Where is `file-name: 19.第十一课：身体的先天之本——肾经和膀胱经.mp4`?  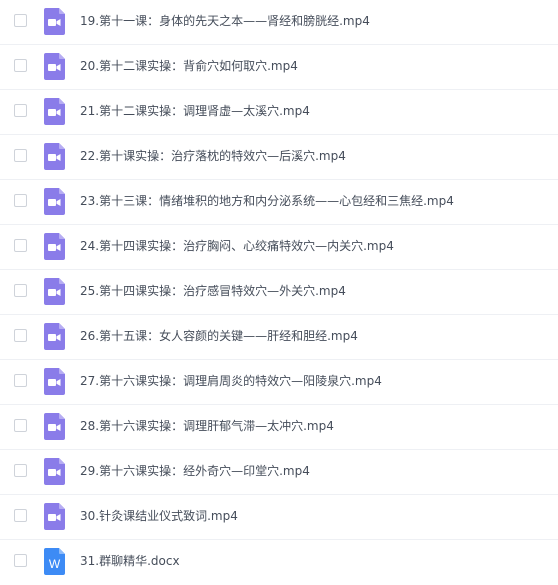 file-name: 19.第十一课：身体的先天之本——肾经和膀胱经.mp4 is located at coordinates (225, 21).